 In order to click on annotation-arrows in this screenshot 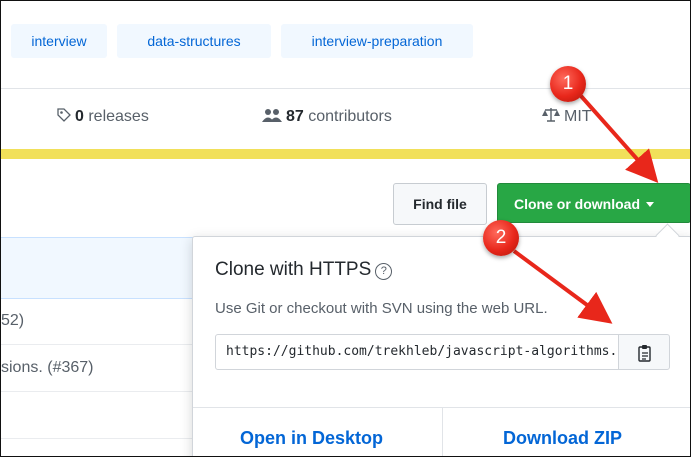, I will do `click(585, 209)`.